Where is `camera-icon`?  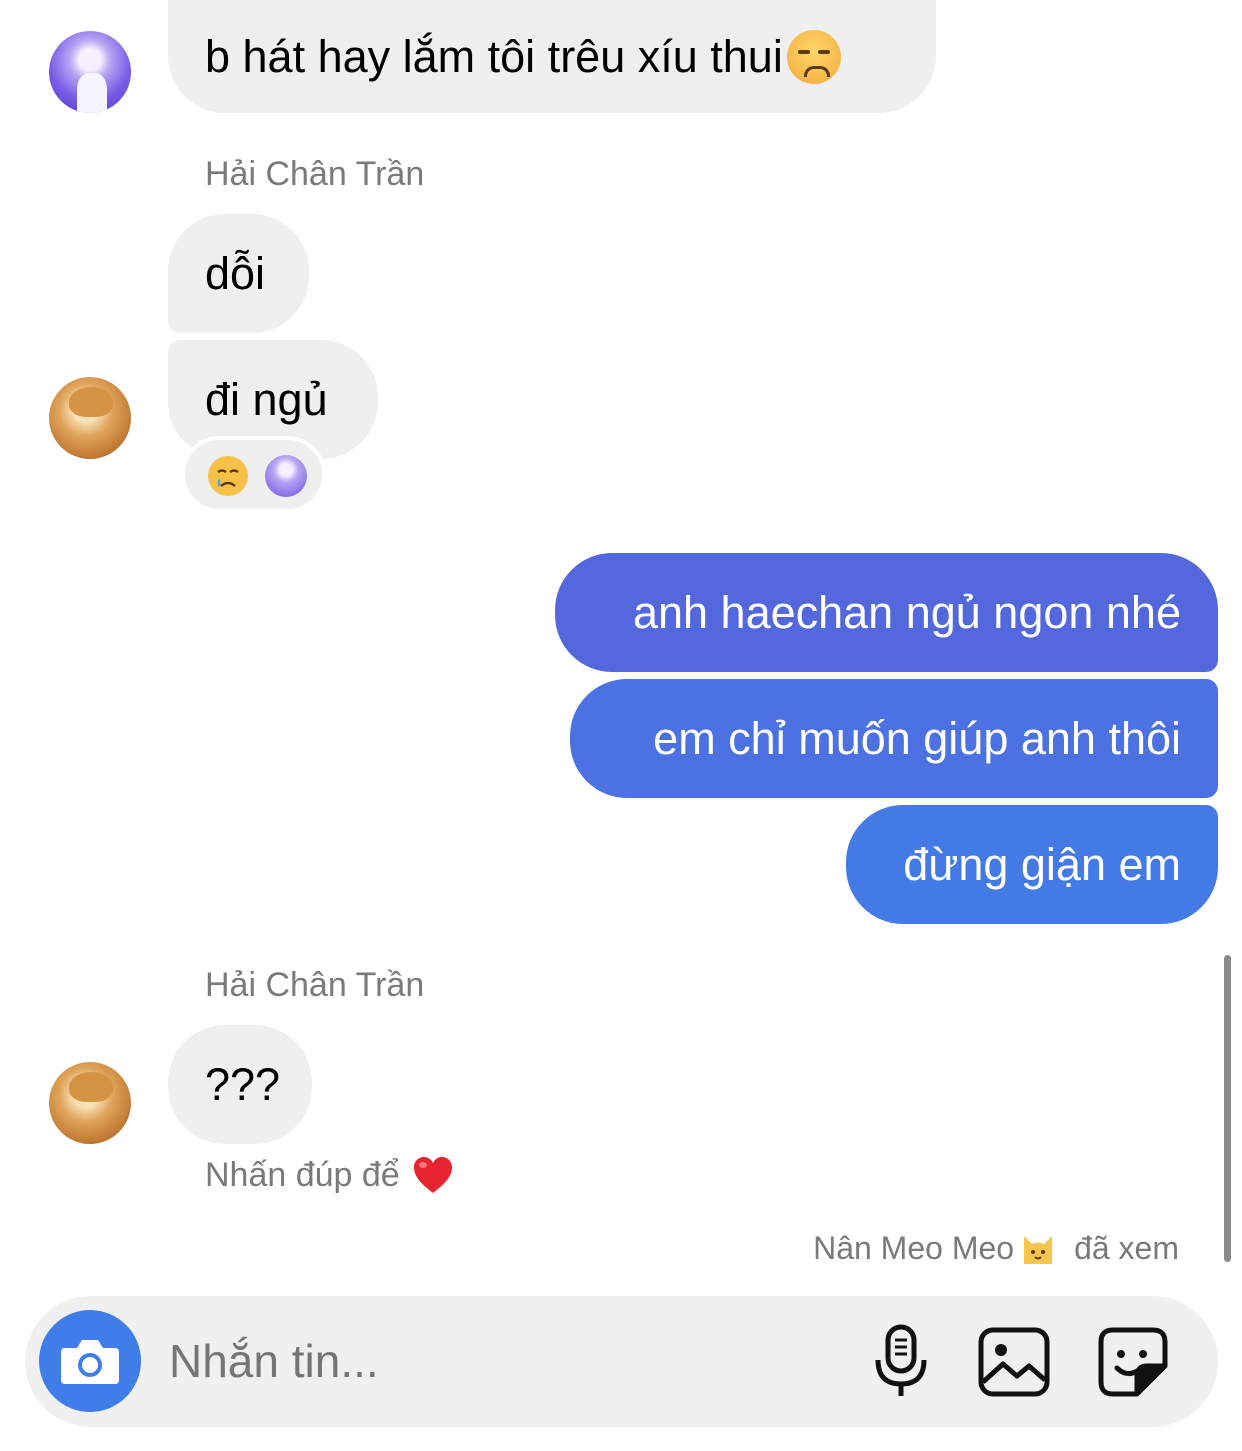 camera-icon is located at coordinates (90, 1362).